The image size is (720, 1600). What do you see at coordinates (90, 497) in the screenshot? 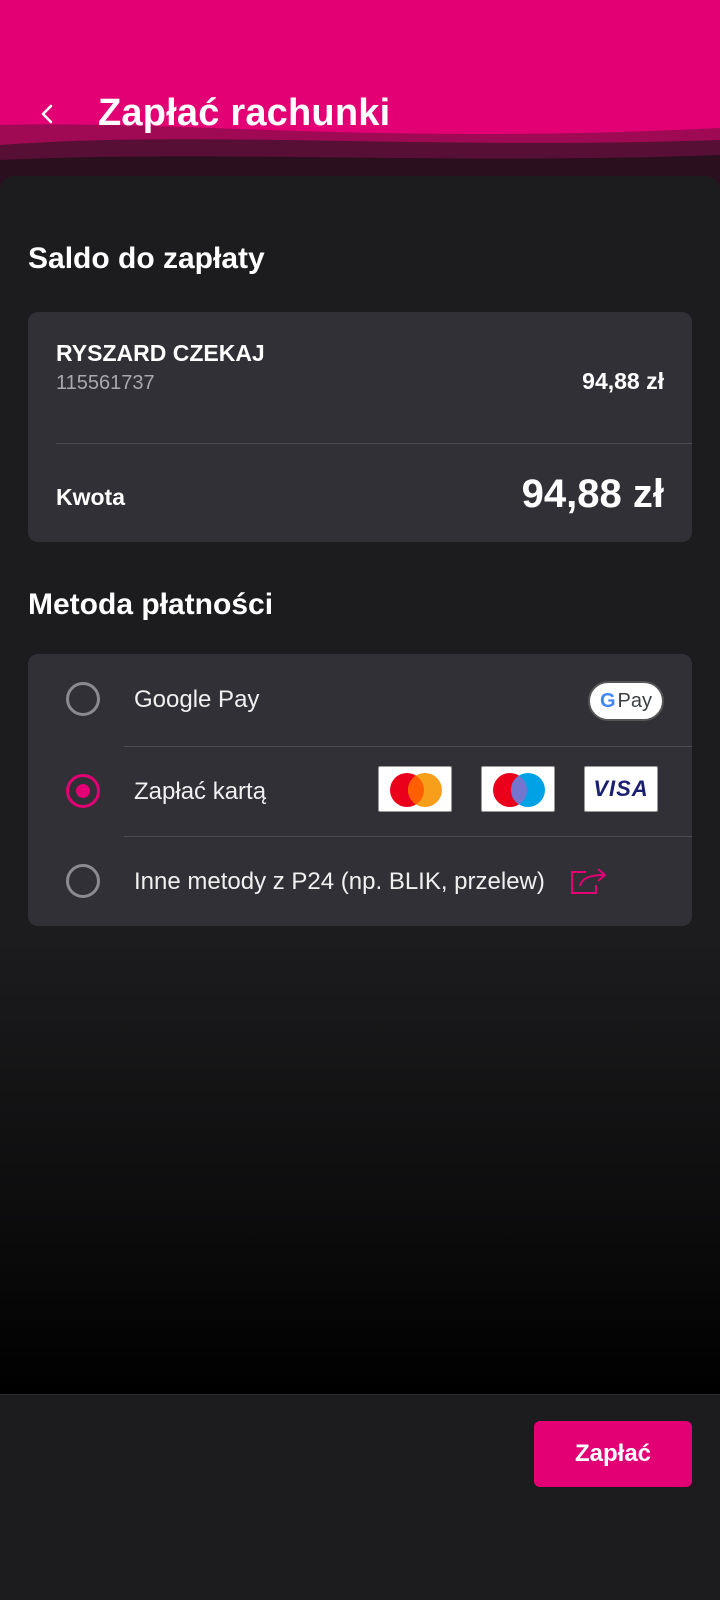
I see `amount-label: Kwota` at bounding box center [90, 497].